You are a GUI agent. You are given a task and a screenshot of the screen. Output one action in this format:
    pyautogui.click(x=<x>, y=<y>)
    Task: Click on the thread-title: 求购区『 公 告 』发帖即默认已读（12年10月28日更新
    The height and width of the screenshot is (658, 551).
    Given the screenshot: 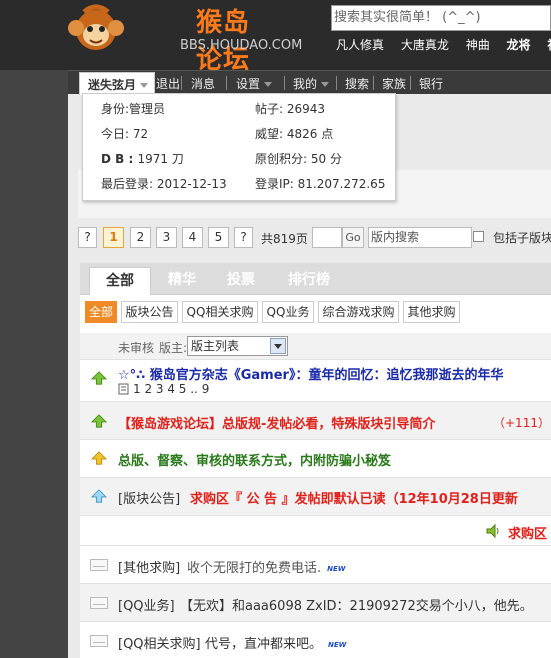 What is the action you would take?
    pyautogui.click(x=354, y=497)
    